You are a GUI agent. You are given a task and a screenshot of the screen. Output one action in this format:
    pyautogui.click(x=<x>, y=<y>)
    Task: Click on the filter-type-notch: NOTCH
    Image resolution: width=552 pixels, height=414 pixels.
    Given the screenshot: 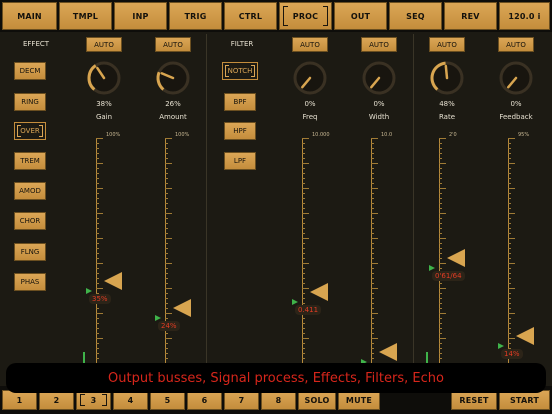 What is the action you would take?
    pyautogui.click(x=240, y=71)
    